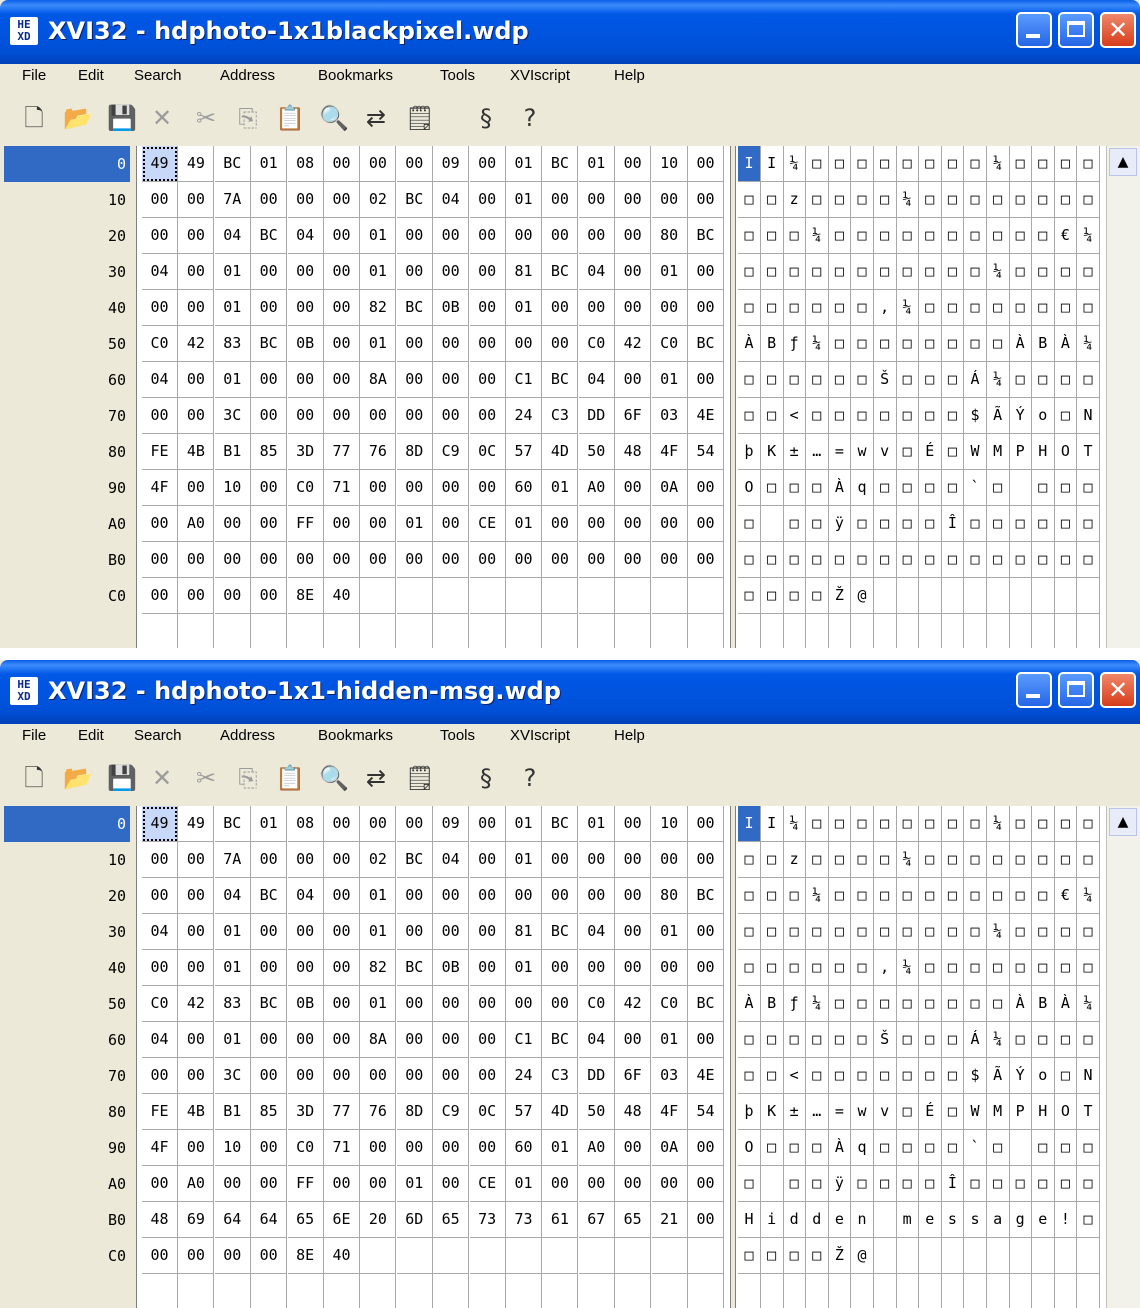 The height and width of the screenshot is (1308, 1140). Describe the element at coordinates (524, 1076) in the screenshot. I see `hex-cell: 24` at that location.